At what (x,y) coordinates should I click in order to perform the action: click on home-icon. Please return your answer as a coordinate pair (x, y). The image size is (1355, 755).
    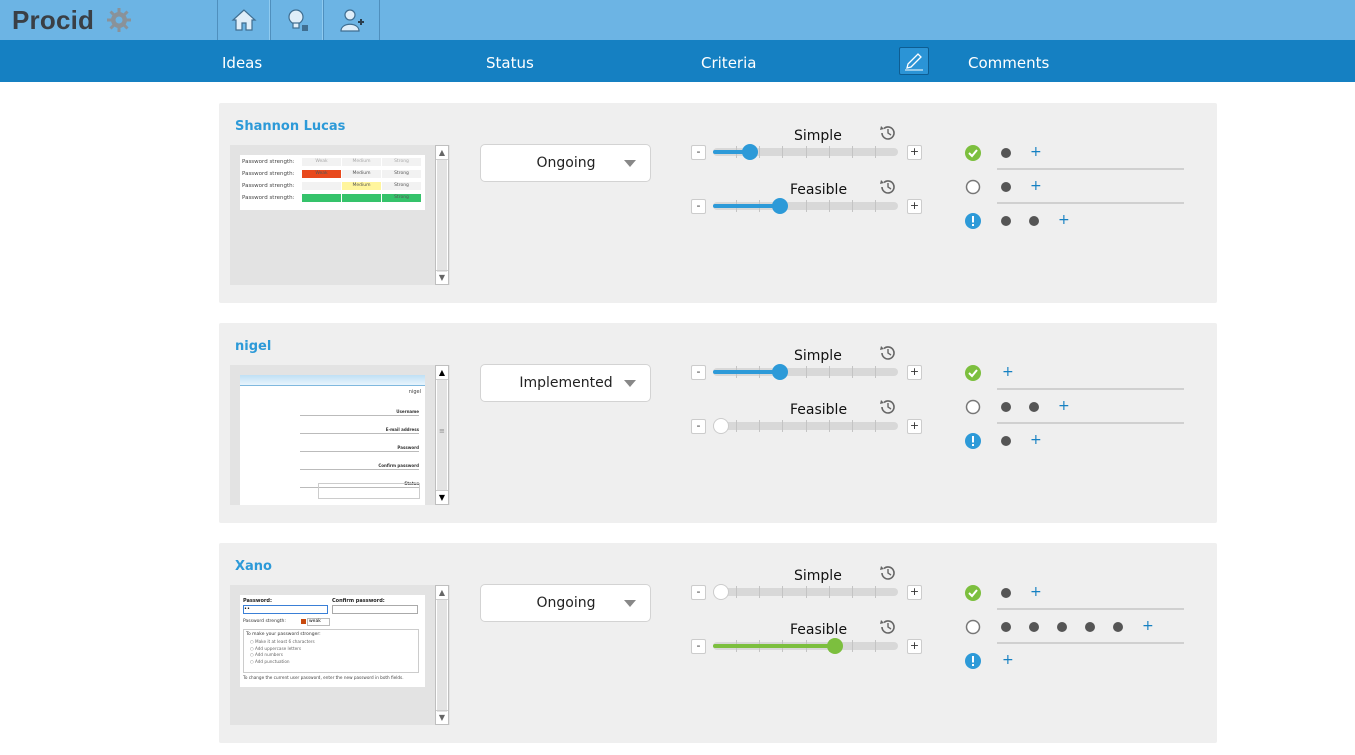
    Looking at the image, I should click on (243, 20).